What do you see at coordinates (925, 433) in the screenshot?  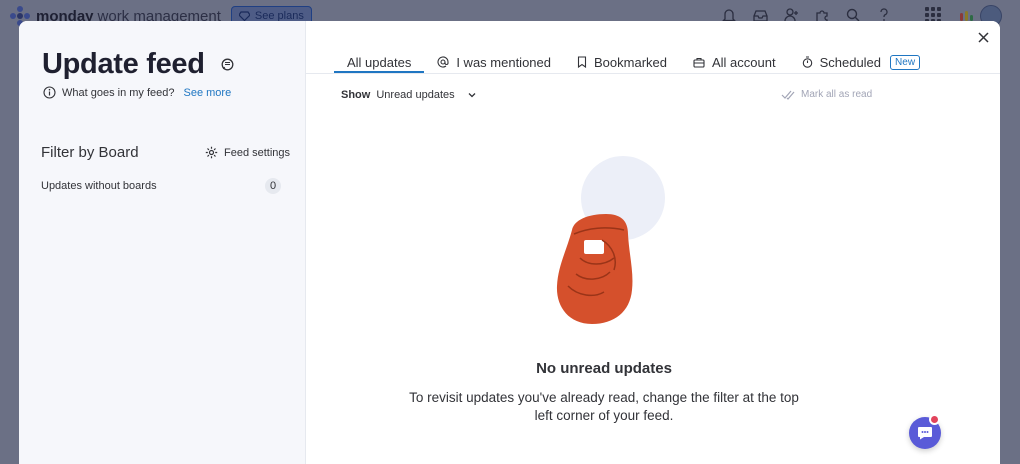 I see `chat-icon` at bounding box center [925, 433].